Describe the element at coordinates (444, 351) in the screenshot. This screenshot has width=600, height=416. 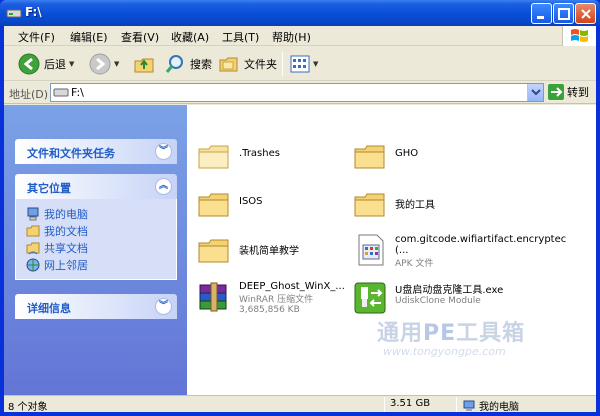
I see `watermark-url: www.tongyongpe.com` at that location.